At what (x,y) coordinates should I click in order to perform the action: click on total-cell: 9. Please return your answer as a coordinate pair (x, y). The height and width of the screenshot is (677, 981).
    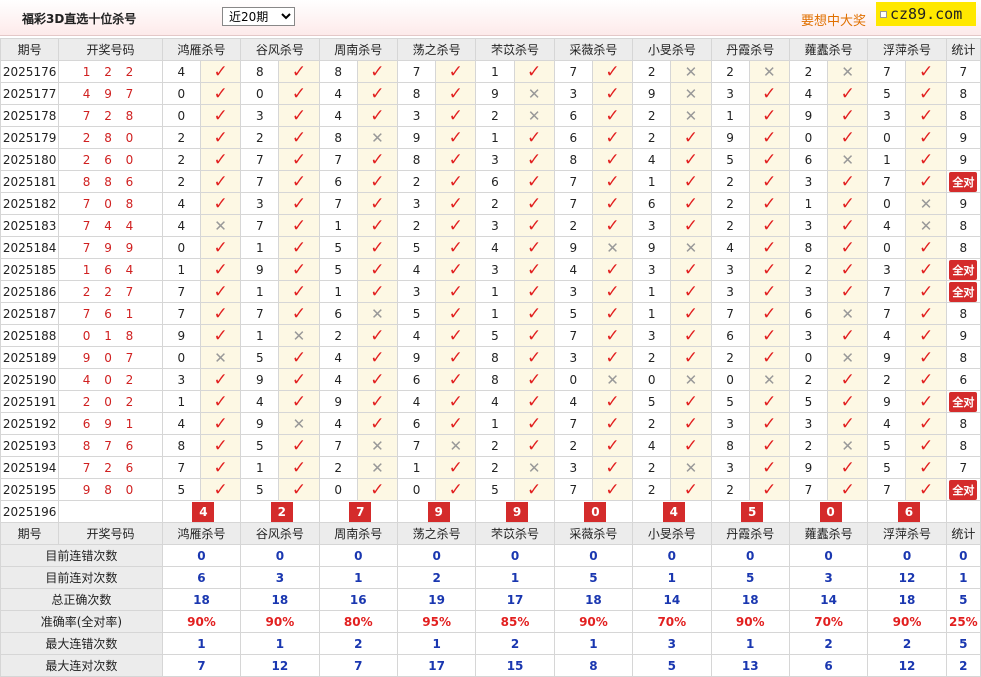
    Looking at the image, I should click on (963, 137).